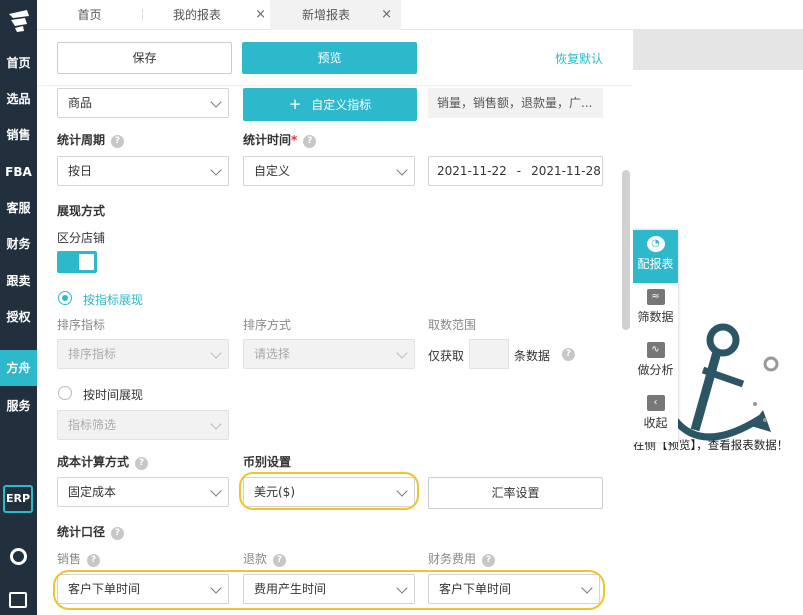 The height and width of the screenshot is (615, 803). I want to click on nav-service: 服务, so click(18, 406).